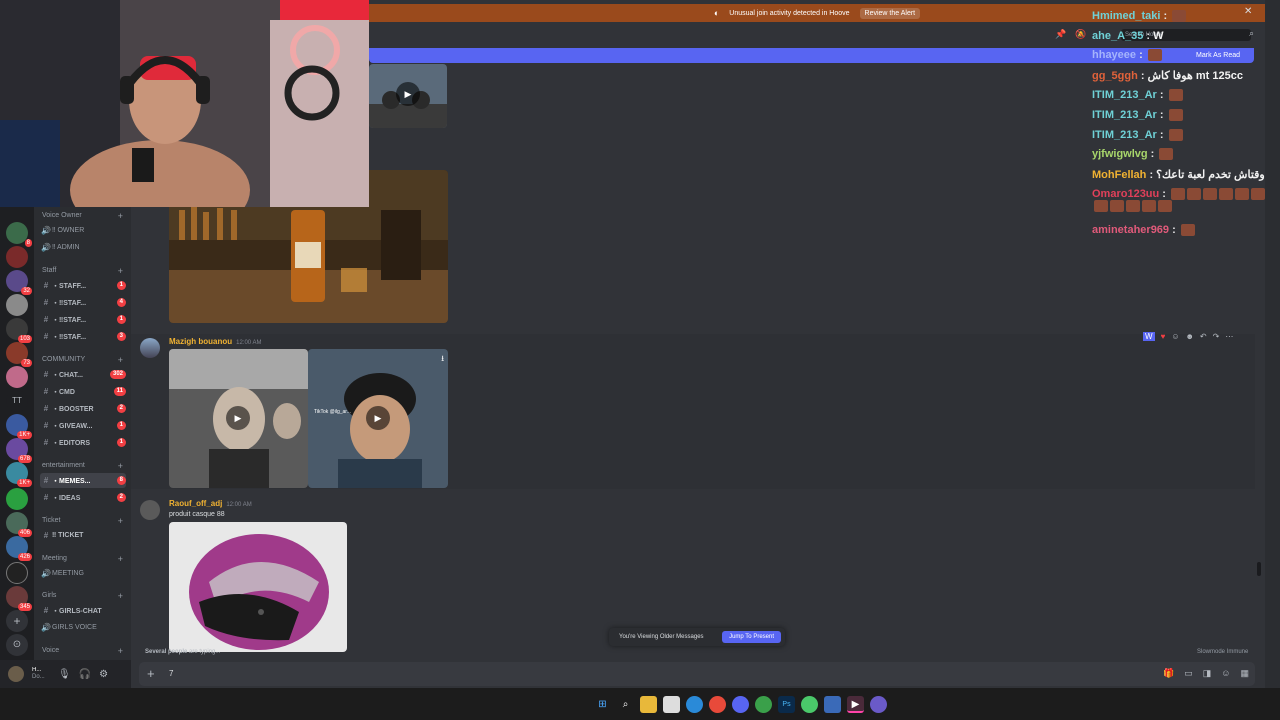 This screenshot has height=720, width=1280. Describe the element at coordinates (19, 234) in the screenshot. I see `server-icon: 8` at that location.